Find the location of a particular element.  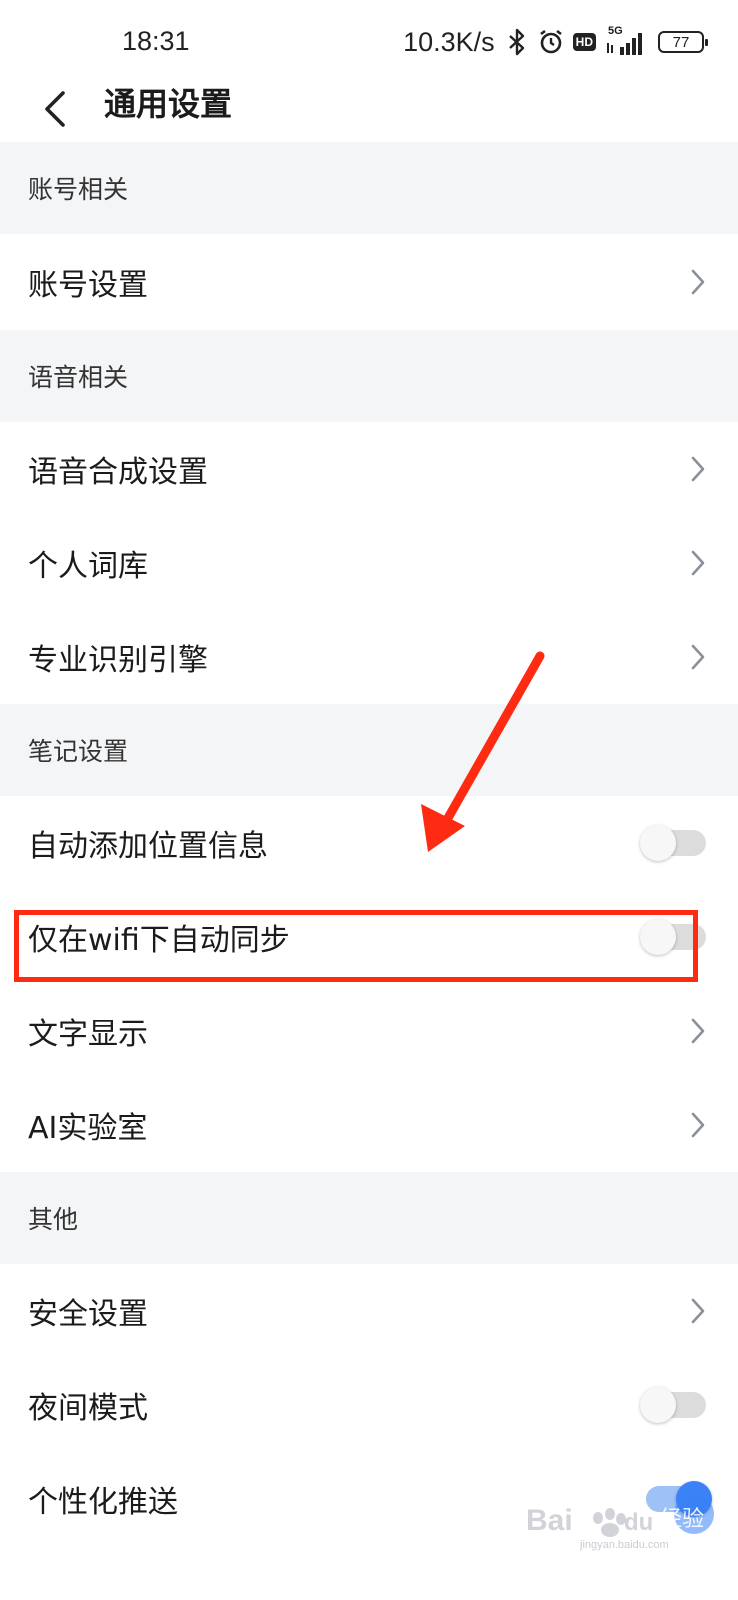

section-header-other: 其他 is located at coordinates (369, 1218).